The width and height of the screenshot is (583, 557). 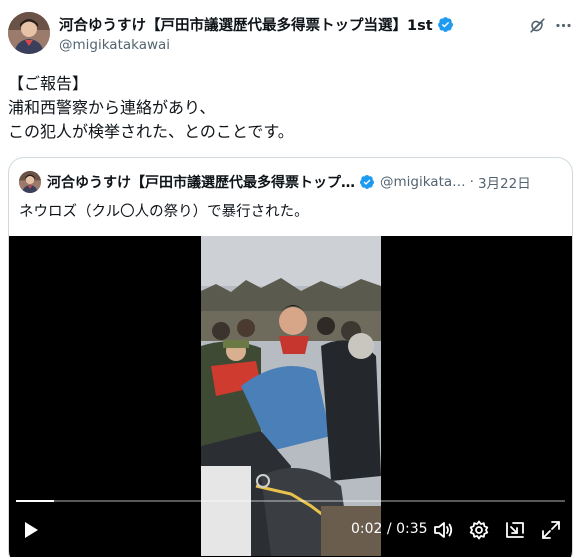 I want to click on video-current-time: 0:02, so click(x=367, y=529).